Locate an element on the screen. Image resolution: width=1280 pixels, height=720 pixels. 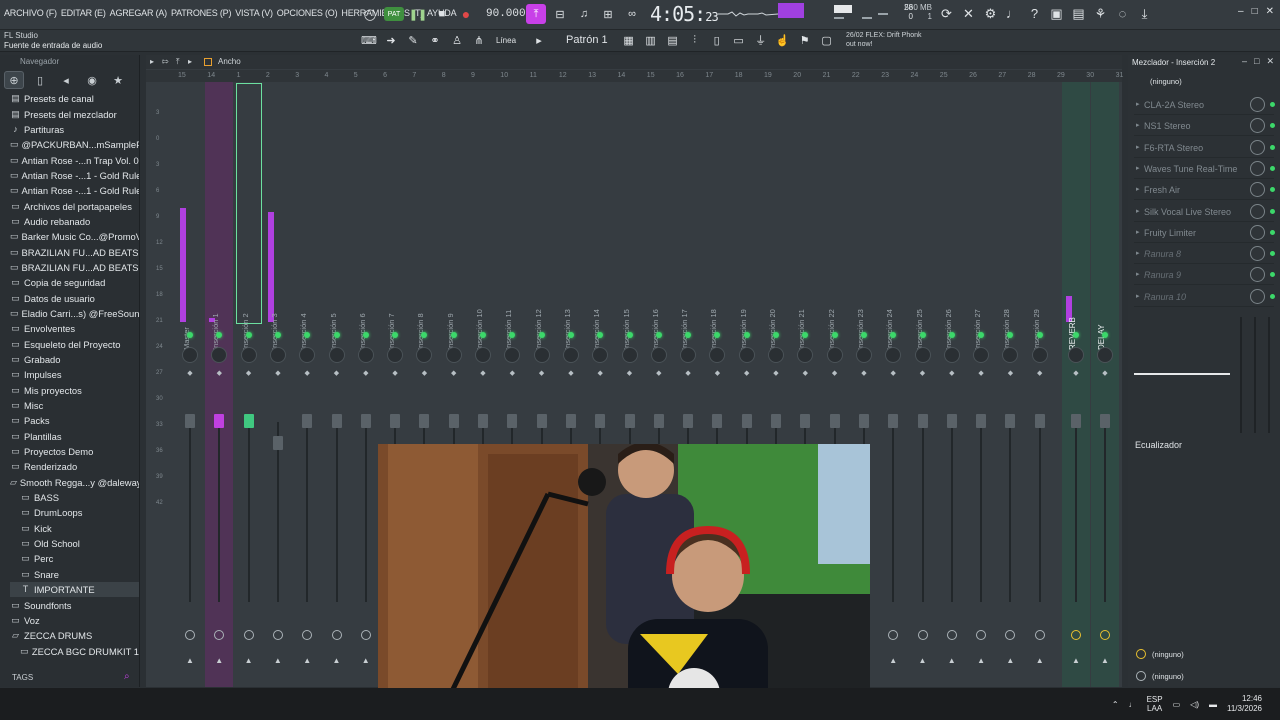
browser-item: ▭ Antian Rose -...n Trap Vol. 03 is located at coordinates (74, 159).